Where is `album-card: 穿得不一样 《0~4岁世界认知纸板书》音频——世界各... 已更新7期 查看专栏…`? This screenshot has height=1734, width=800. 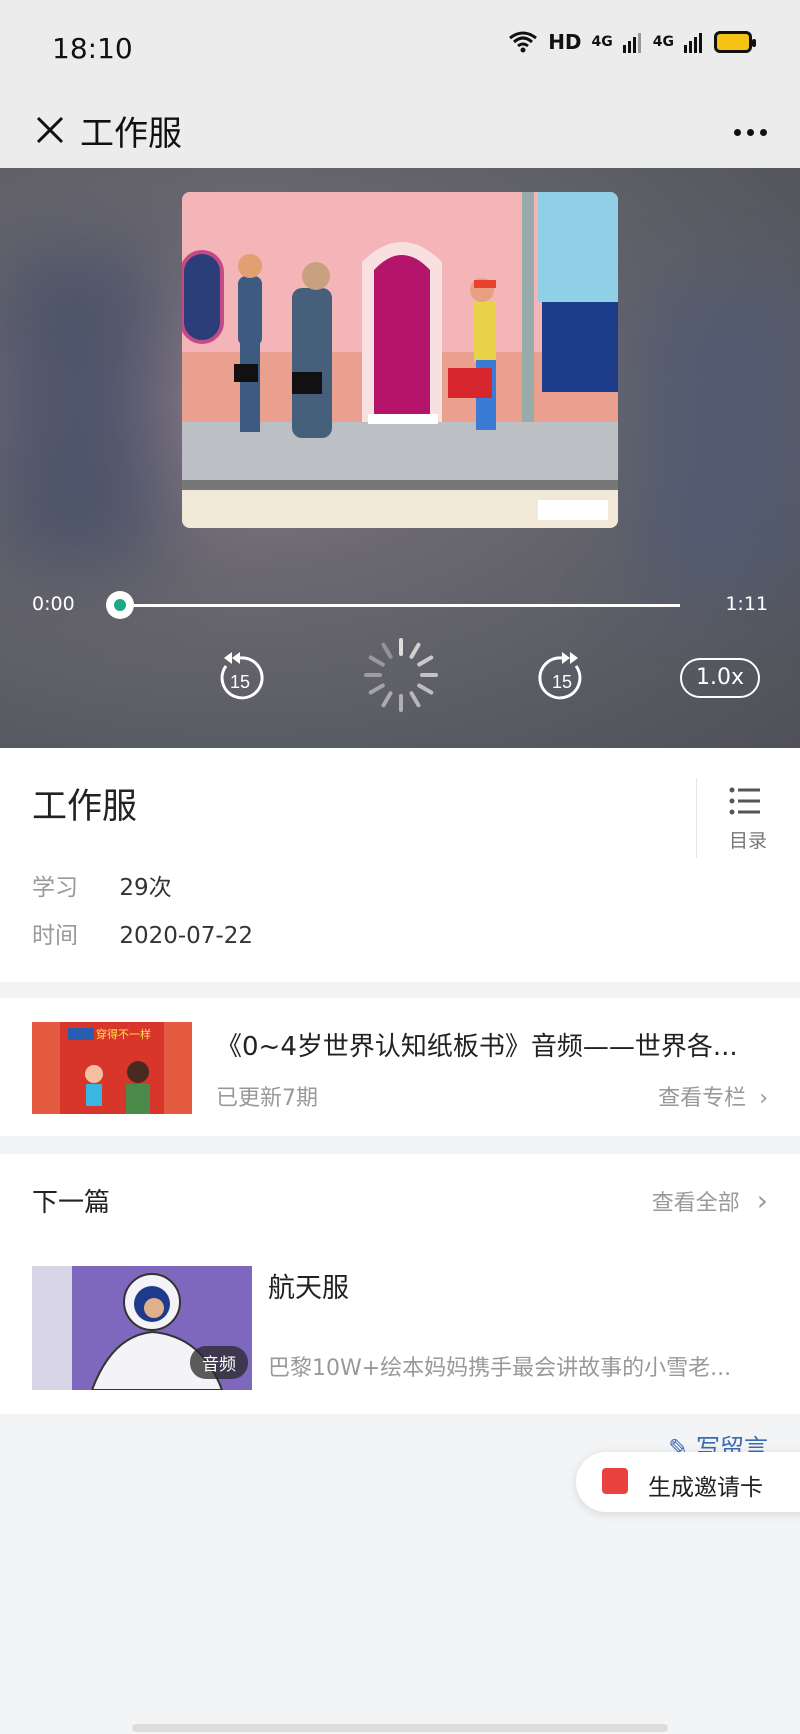 album-card: 穿得不一样 《0~4岁世界认知纸板书》音频——世界各... 已更新7期 查看专栏… is located at coordinates (400, 1067).